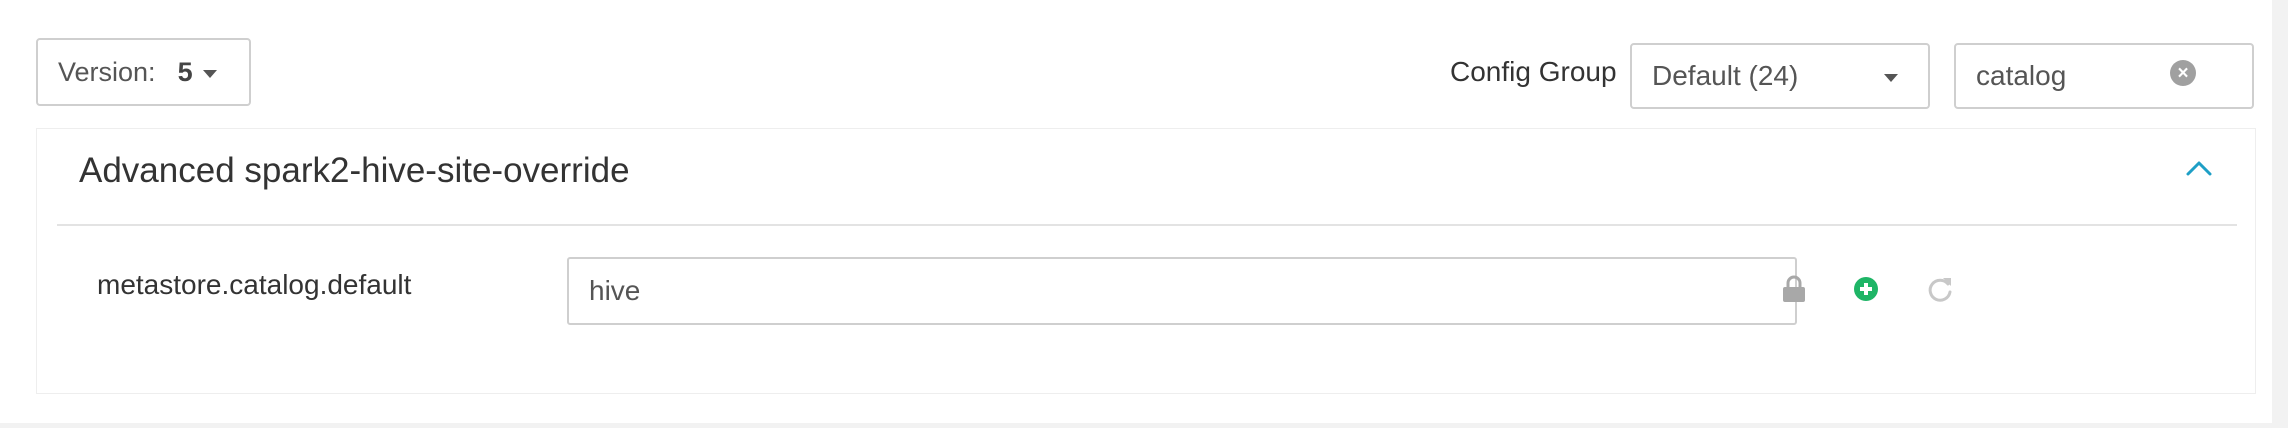 The height and width of the screenshot is (428, 2288). What do you see at coordinates (2183, 73) in the screenshot?
I see `clear-circle-icon: ×` at bounding box center [2183, 73].